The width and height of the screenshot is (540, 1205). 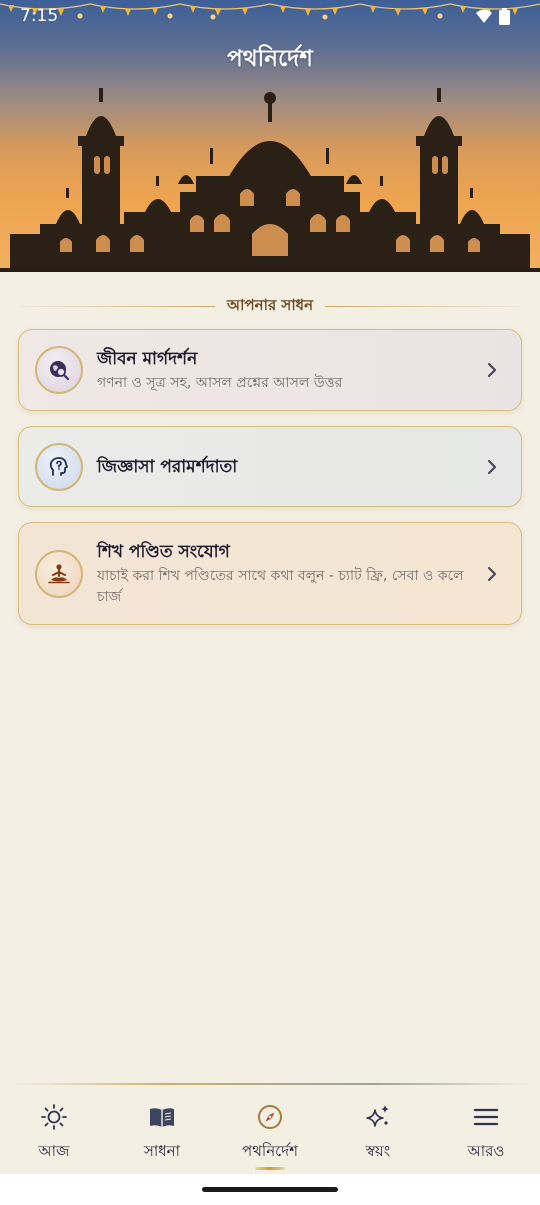 I want to click on section-heading: আপনার সাধন, so click(x=270, y=306).